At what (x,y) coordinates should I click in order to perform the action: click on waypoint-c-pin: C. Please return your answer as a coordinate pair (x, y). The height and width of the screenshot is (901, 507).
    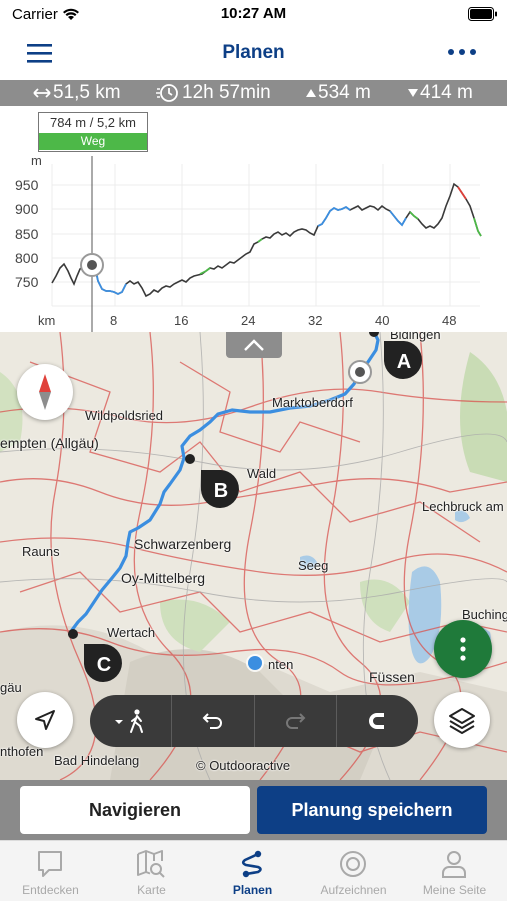
    Looking at the image, I should click on (103, 663).